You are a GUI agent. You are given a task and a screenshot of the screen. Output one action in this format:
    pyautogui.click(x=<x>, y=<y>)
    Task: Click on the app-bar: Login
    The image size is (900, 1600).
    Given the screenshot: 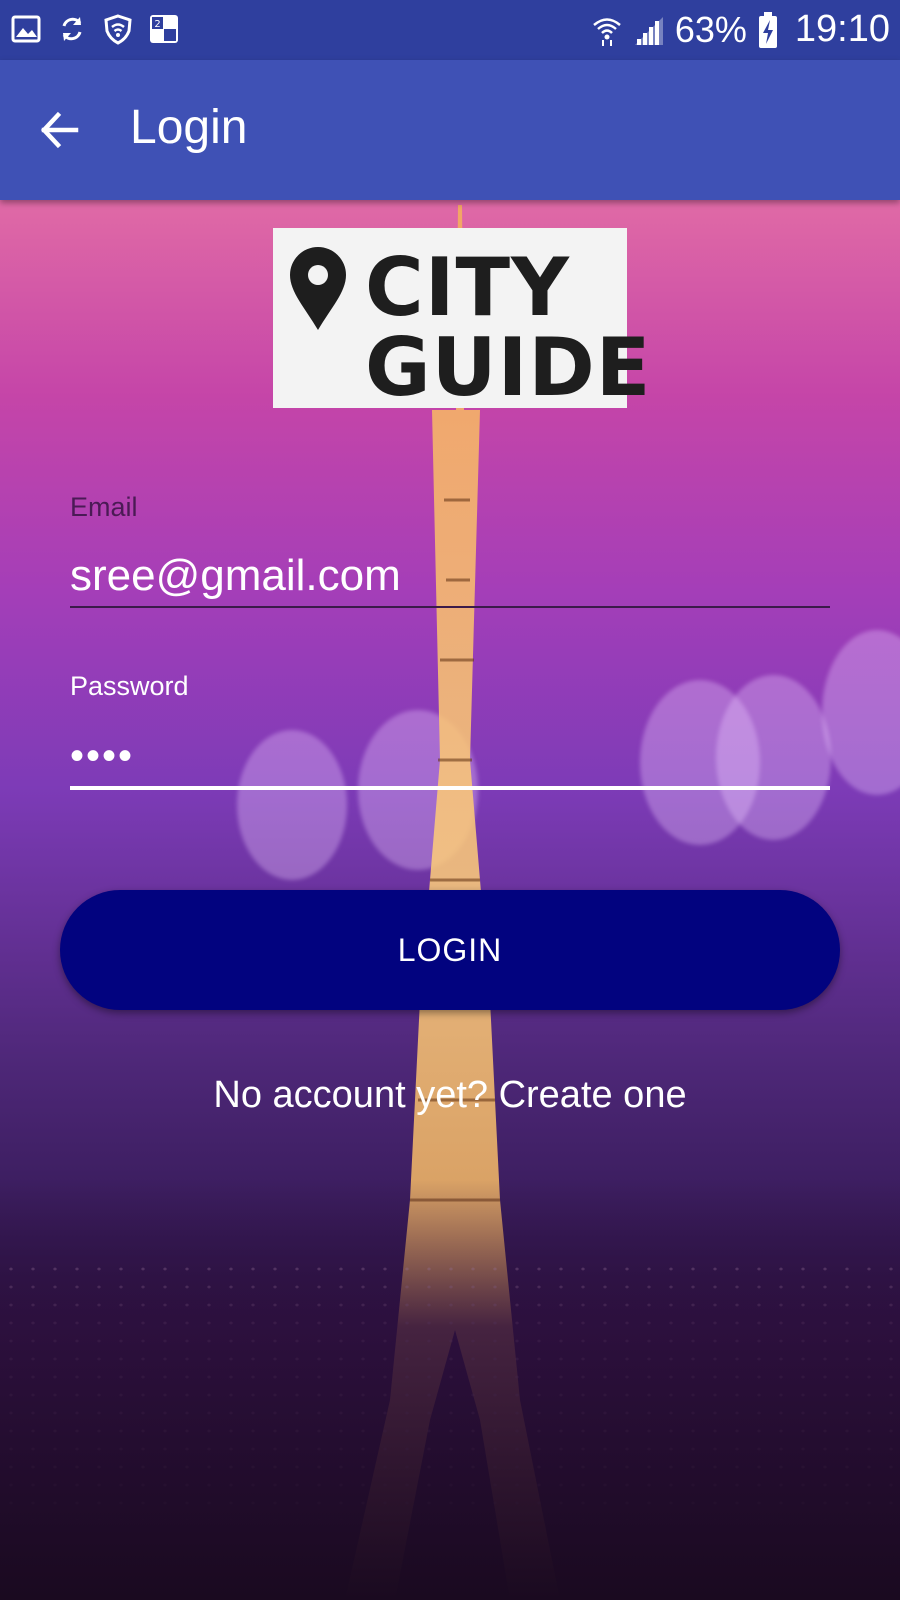 What is the action you would take?
    pyautogui.click(x=450, y=130)
    